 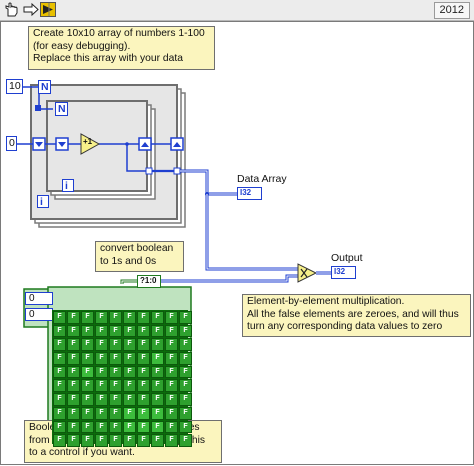 What do you see at coordinates (48, 9) in the screenshot?
I see `run-arrow-icon` at bounding box center [48, 9].